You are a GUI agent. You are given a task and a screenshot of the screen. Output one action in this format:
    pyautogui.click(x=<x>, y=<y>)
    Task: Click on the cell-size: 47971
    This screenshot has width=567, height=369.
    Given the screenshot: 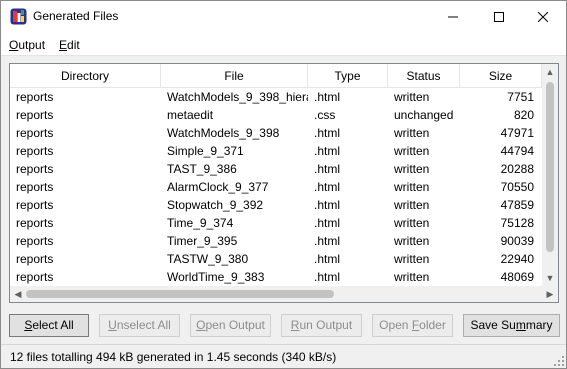 What is the action you would take?
    pyautogui.click(x=517, y=133)
    